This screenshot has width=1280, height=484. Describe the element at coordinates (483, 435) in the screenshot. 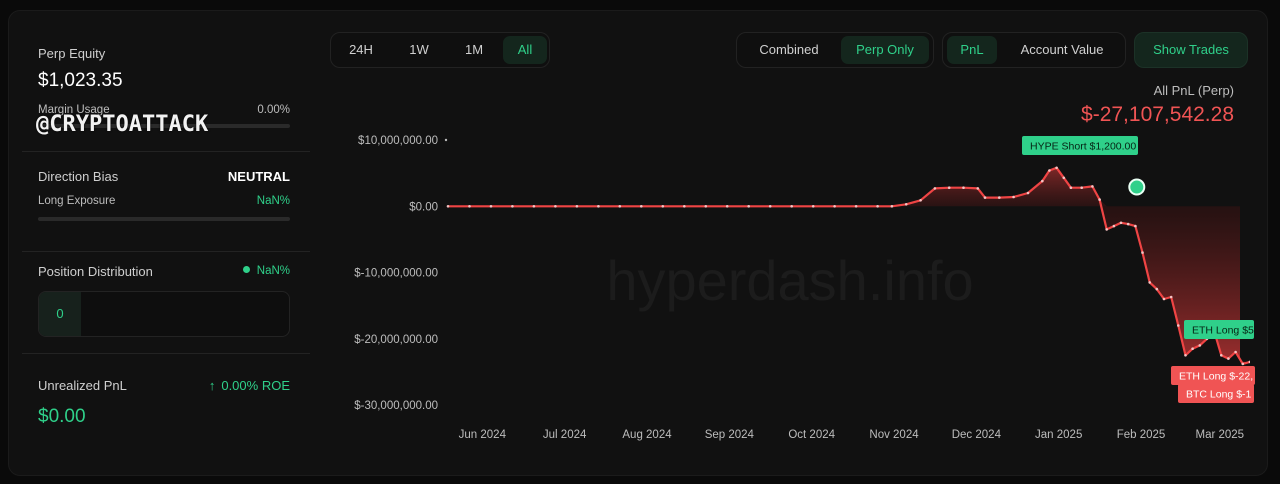

I see `x-tick-label: Jun 2024` at that location.